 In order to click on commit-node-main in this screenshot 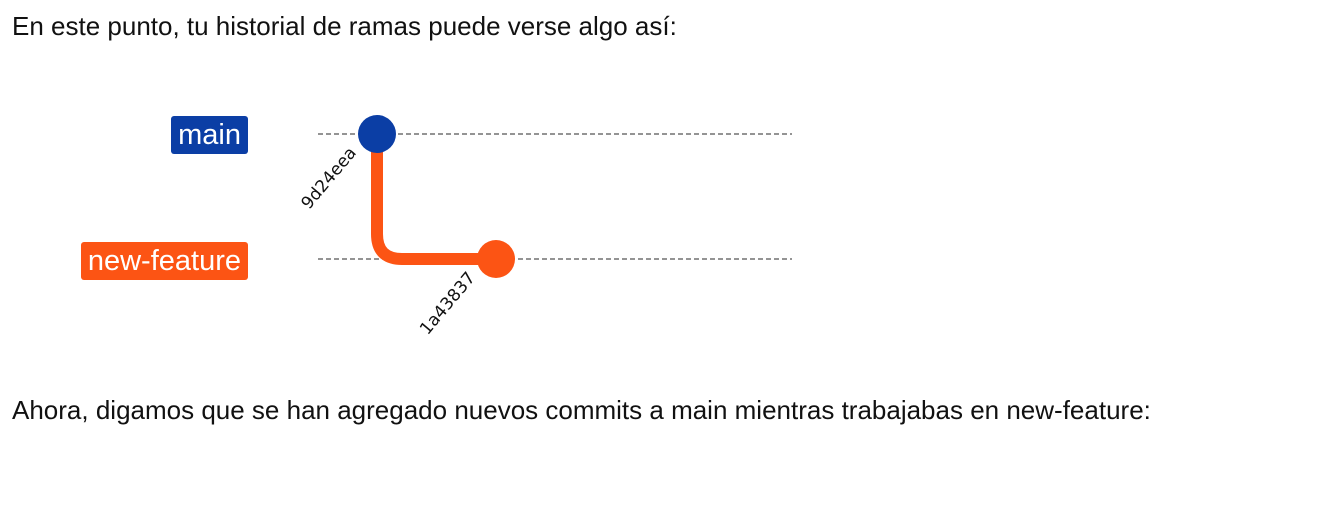, I will do `click(377, 134)`.